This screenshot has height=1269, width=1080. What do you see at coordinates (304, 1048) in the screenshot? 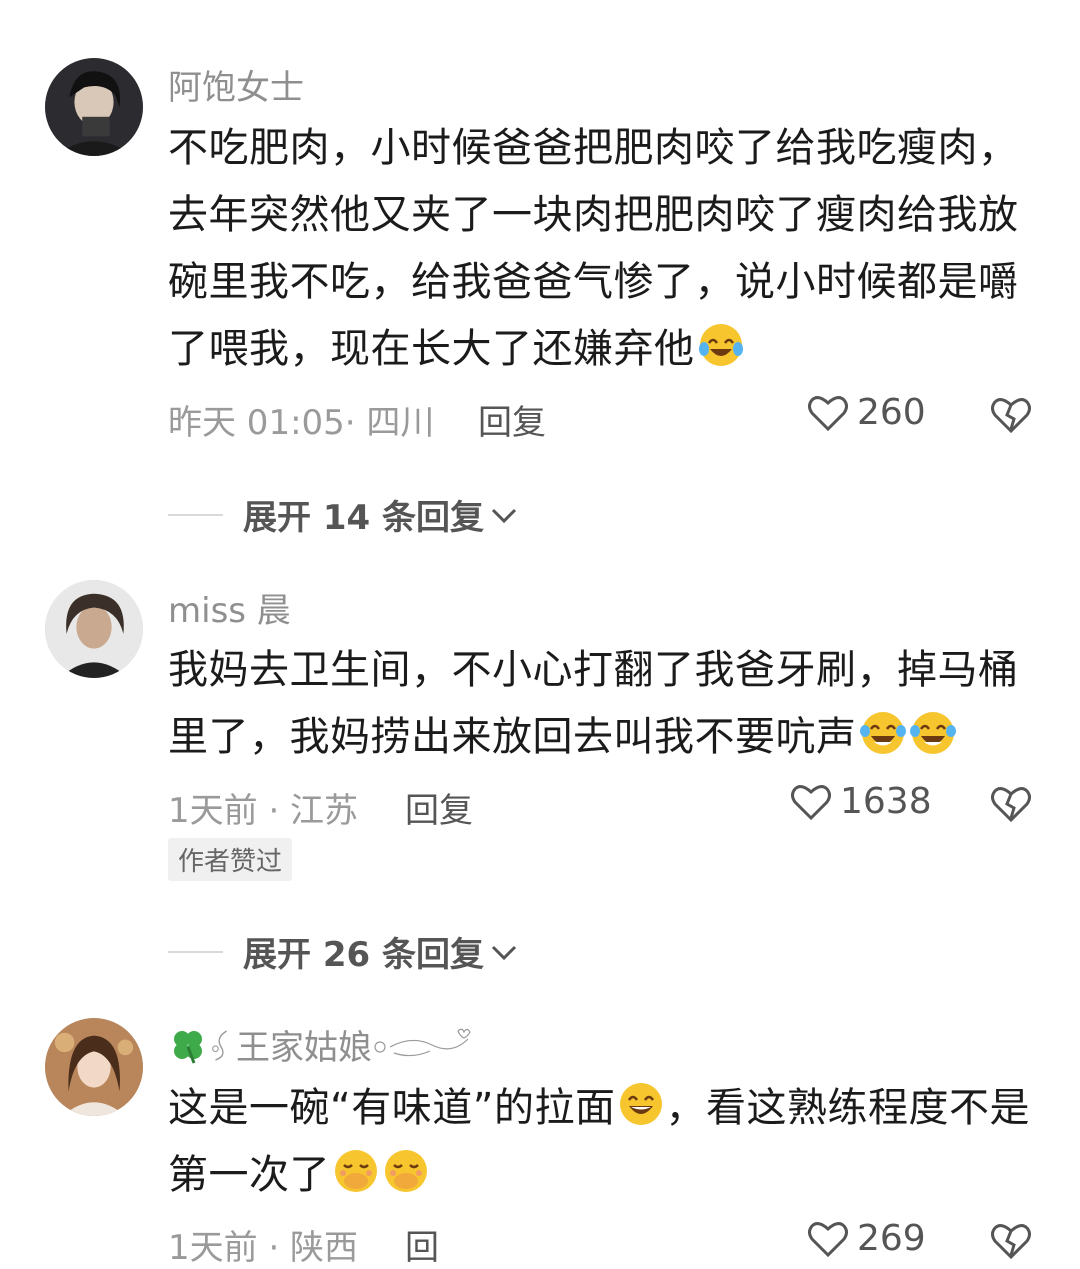
I see `username-text: 王家姑娘` at bounding box center [304, 1048].